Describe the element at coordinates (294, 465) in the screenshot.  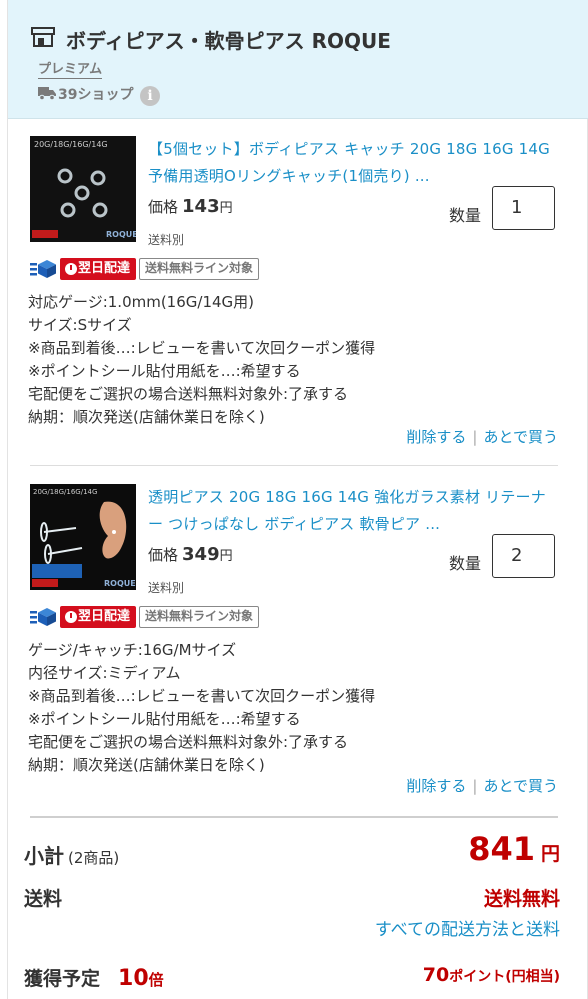
I see `item-divider` at that location.